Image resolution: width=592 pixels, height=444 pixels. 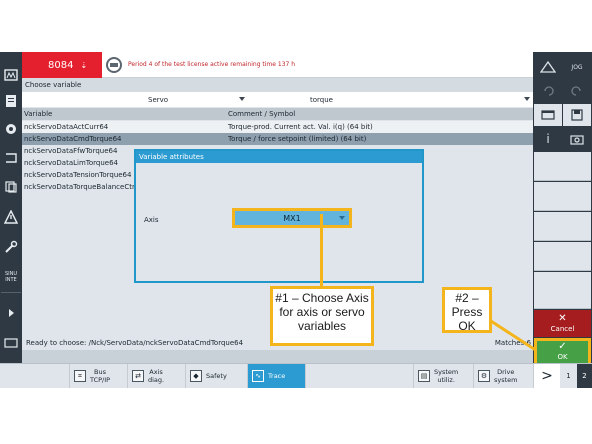 I want to click on callout-1-leader, so click(x=321, y=250).